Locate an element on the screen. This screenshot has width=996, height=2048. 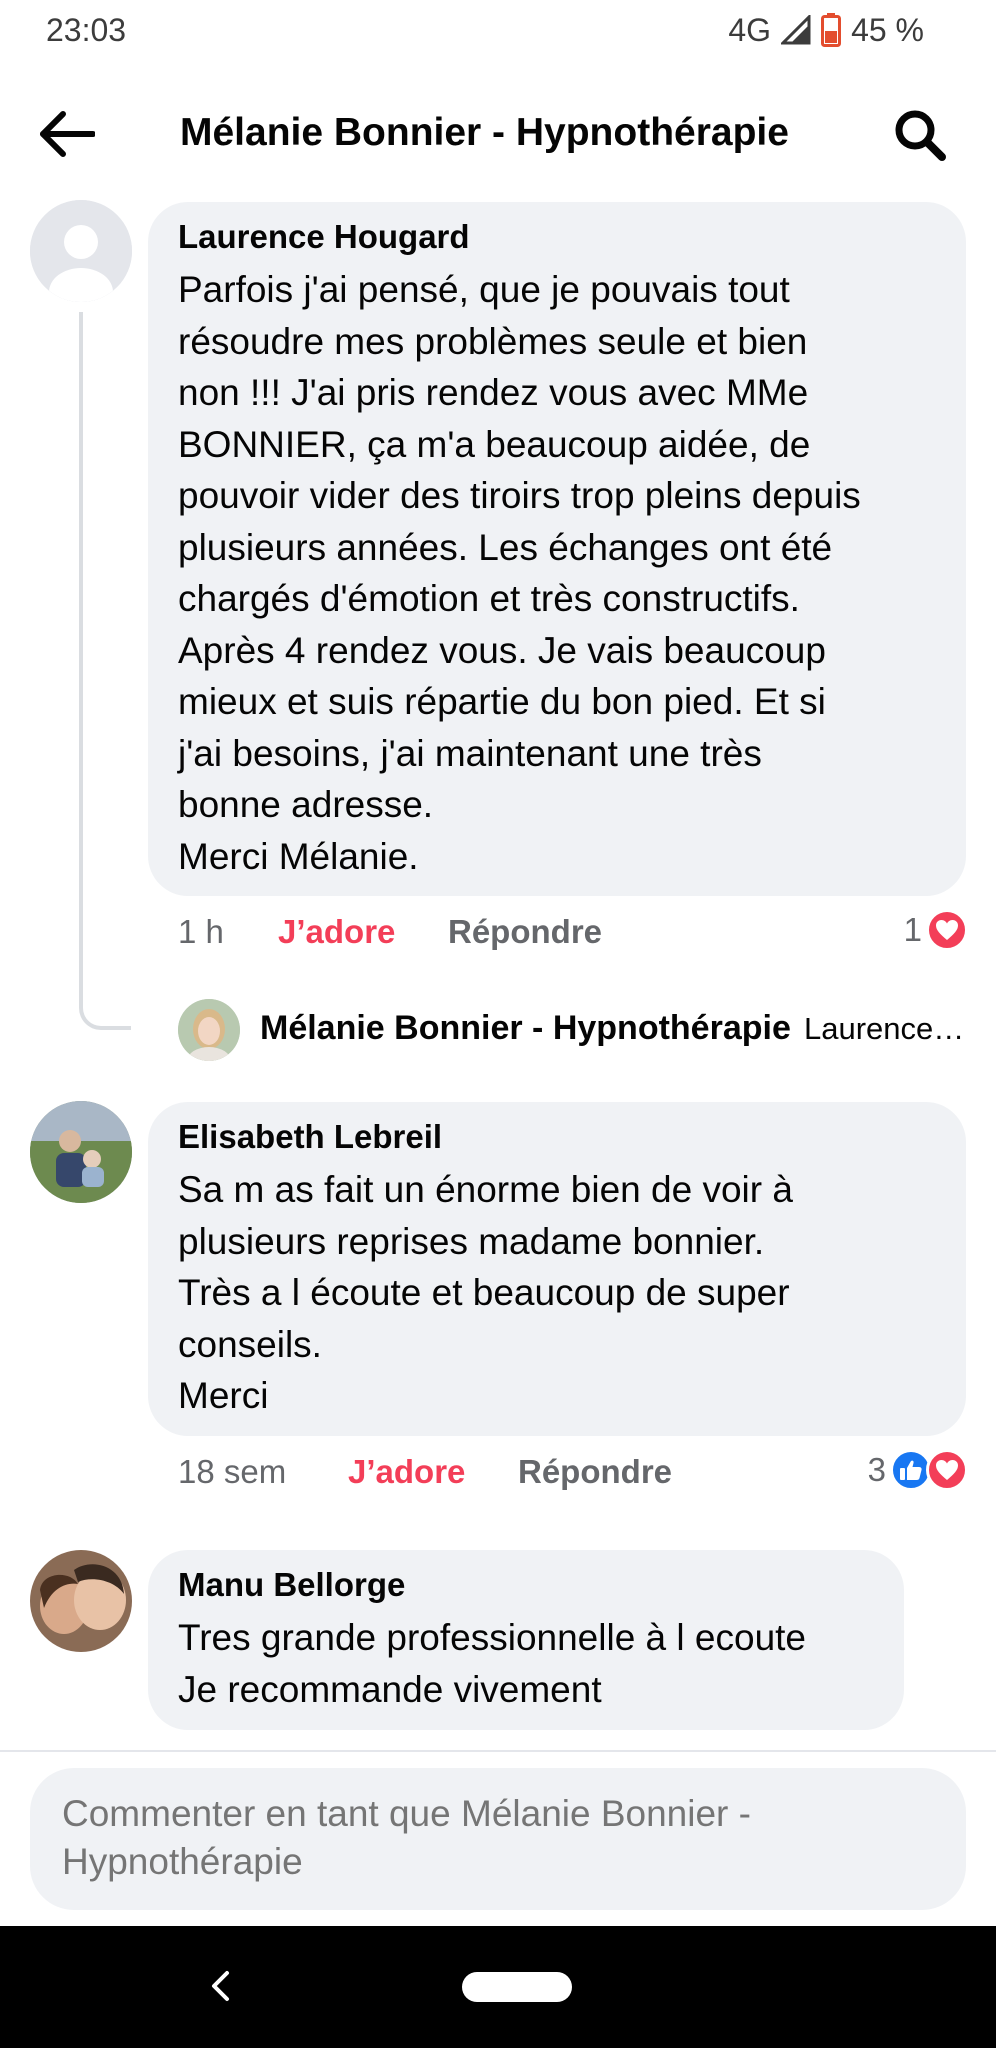
chevron-left-icon is located at coordinates (220, 1986).